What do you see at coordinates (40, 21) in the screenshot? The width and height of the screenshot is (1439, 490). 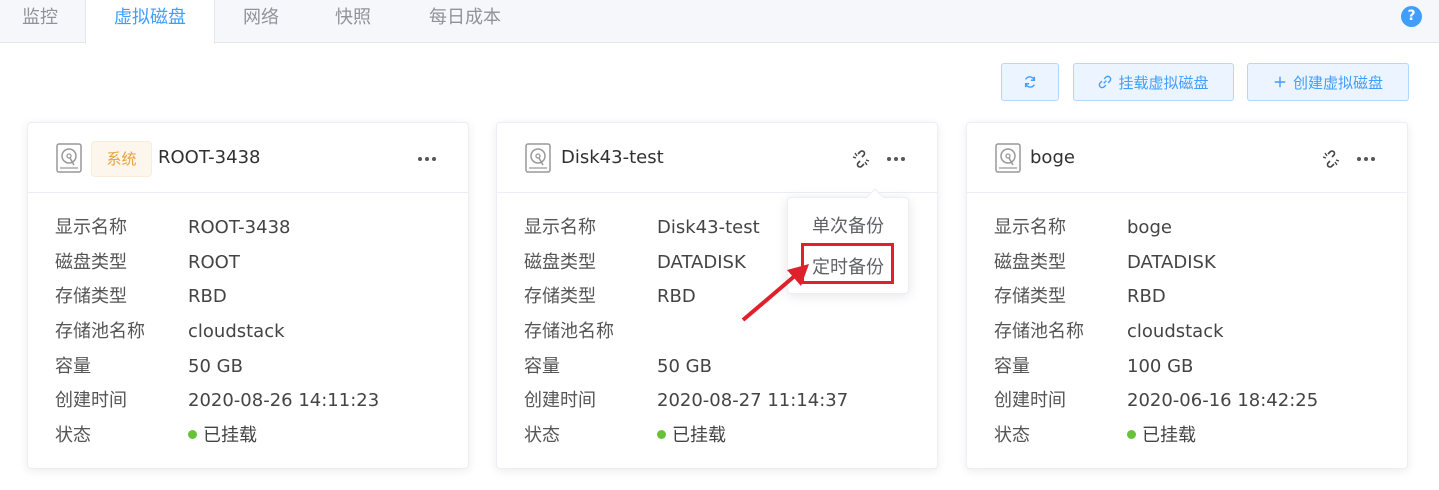 I see `tab-monitor: 监控` at bounding box center [40, 21].